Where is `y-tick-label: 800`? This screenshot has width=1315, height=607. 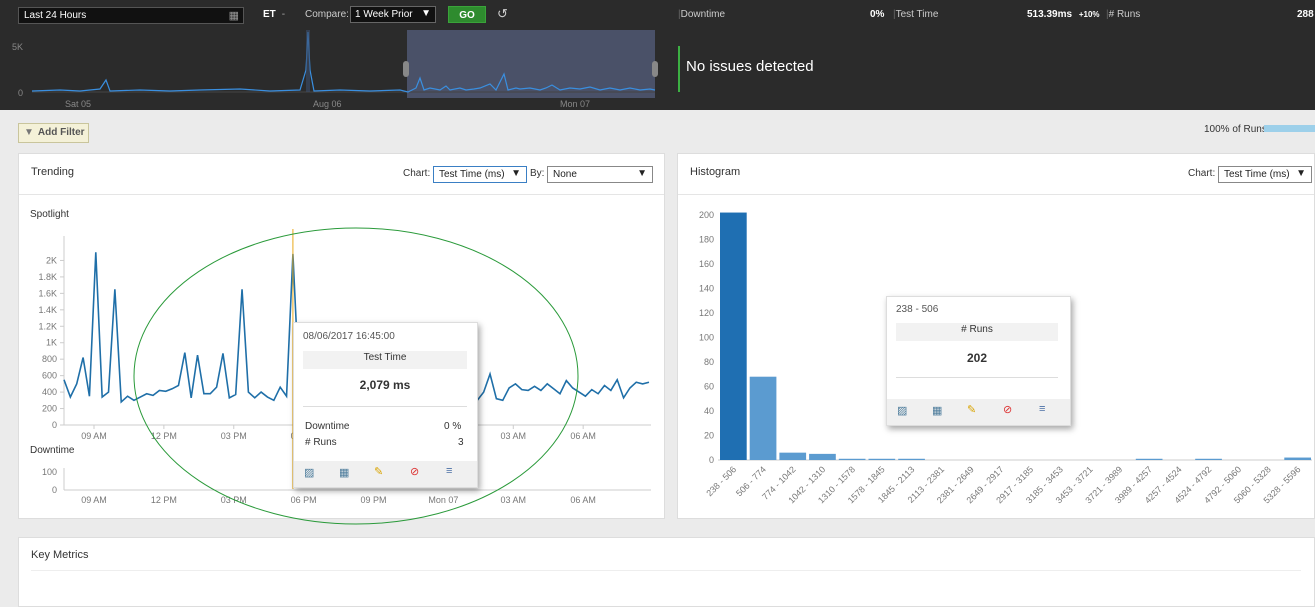
y-tick-label: 800 is located at coordinates (49, 359).